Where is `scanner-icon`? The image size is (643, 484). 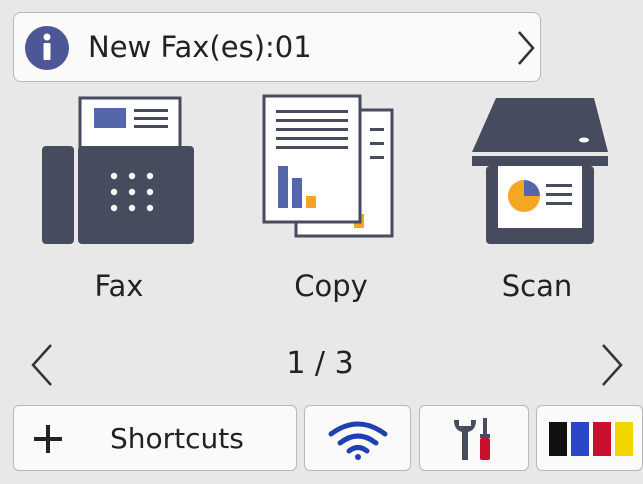 scanner-icon is located at coordinates (540, 171).